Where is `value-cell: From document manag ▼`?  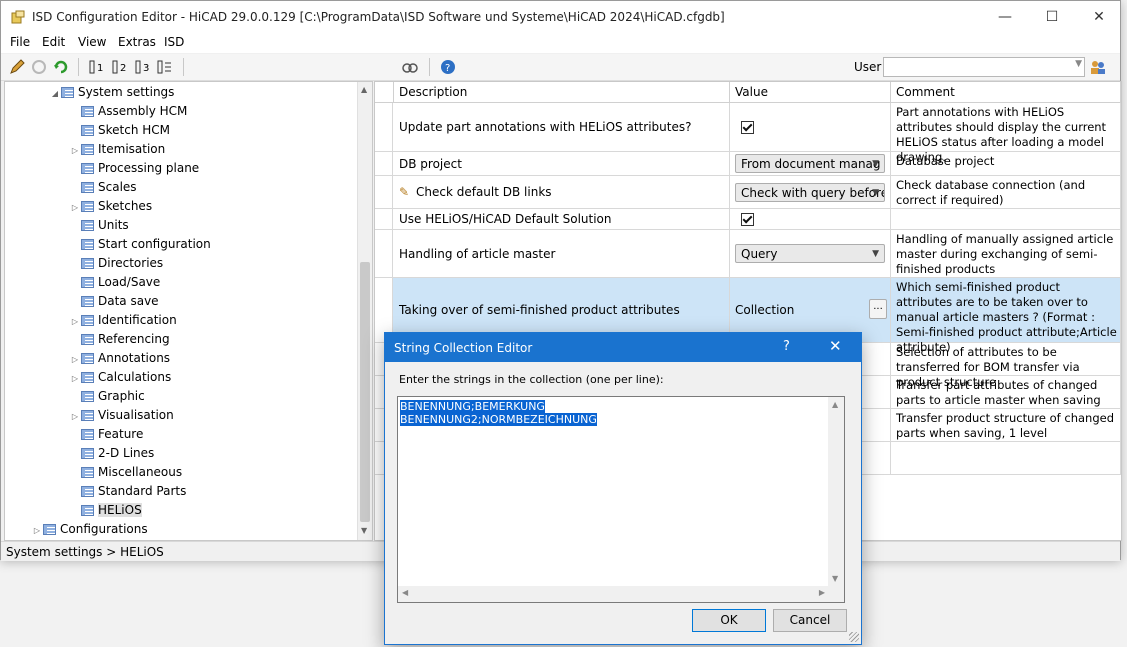 value-cell: From document manag ▼ is located at coordinates (810, 163).